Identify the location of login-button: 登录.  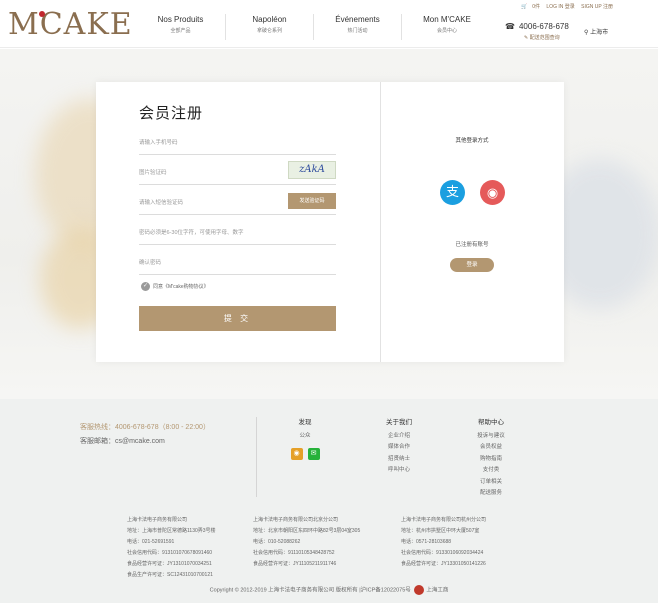
(472, 265).